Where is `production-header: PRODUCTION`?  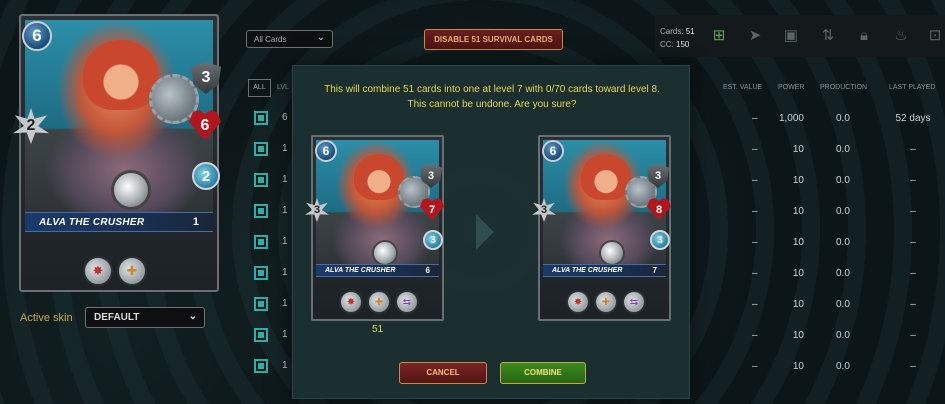 production-header: PRODUCTION is located at coordinates (843, 87).